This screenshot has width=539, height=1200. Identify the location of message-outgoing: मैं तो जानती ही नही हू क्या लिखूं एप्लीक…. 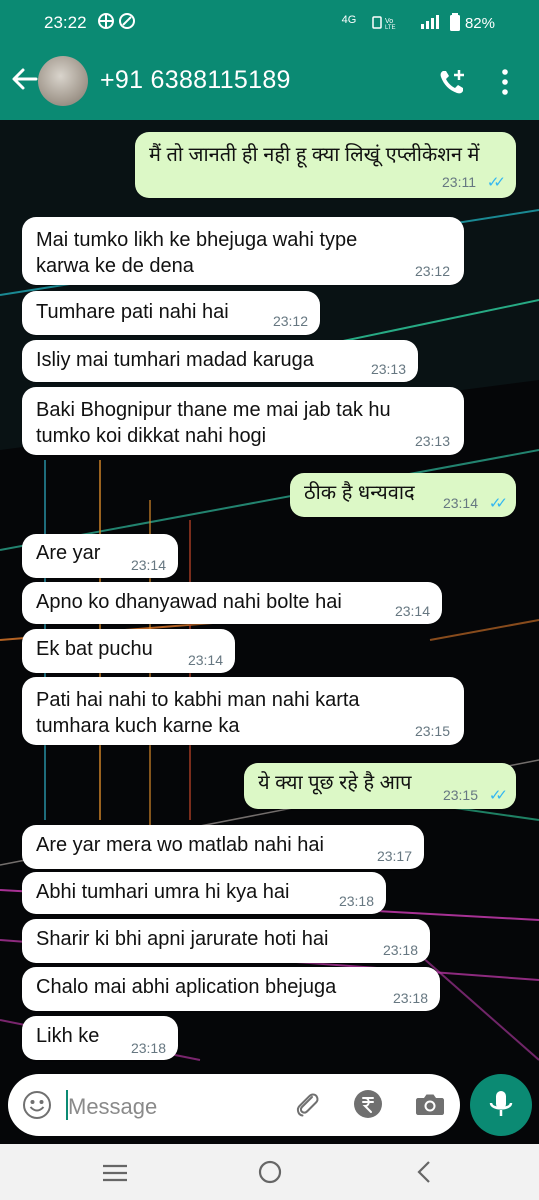
(325, 165).